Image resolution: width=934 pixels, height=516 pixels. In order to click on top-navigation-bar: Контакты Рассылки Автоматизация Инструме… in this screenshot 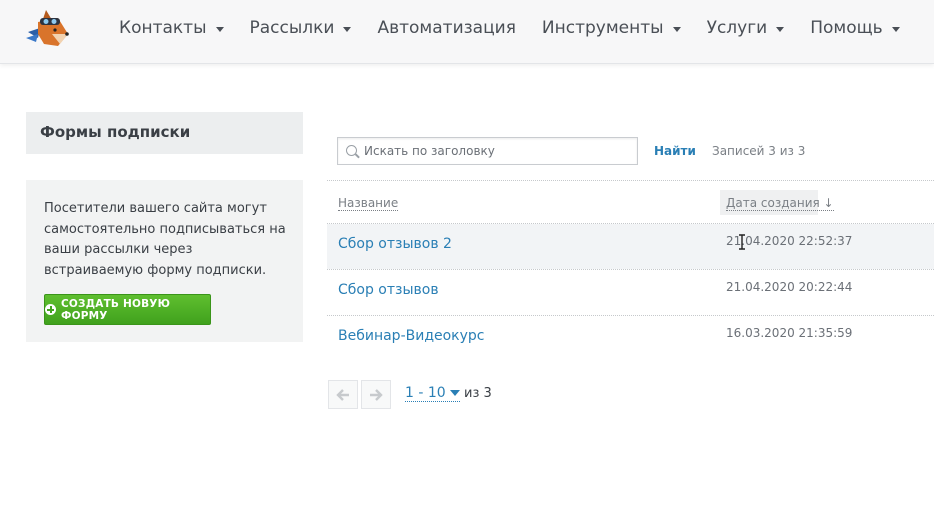, I will do `click(467, 32)`.